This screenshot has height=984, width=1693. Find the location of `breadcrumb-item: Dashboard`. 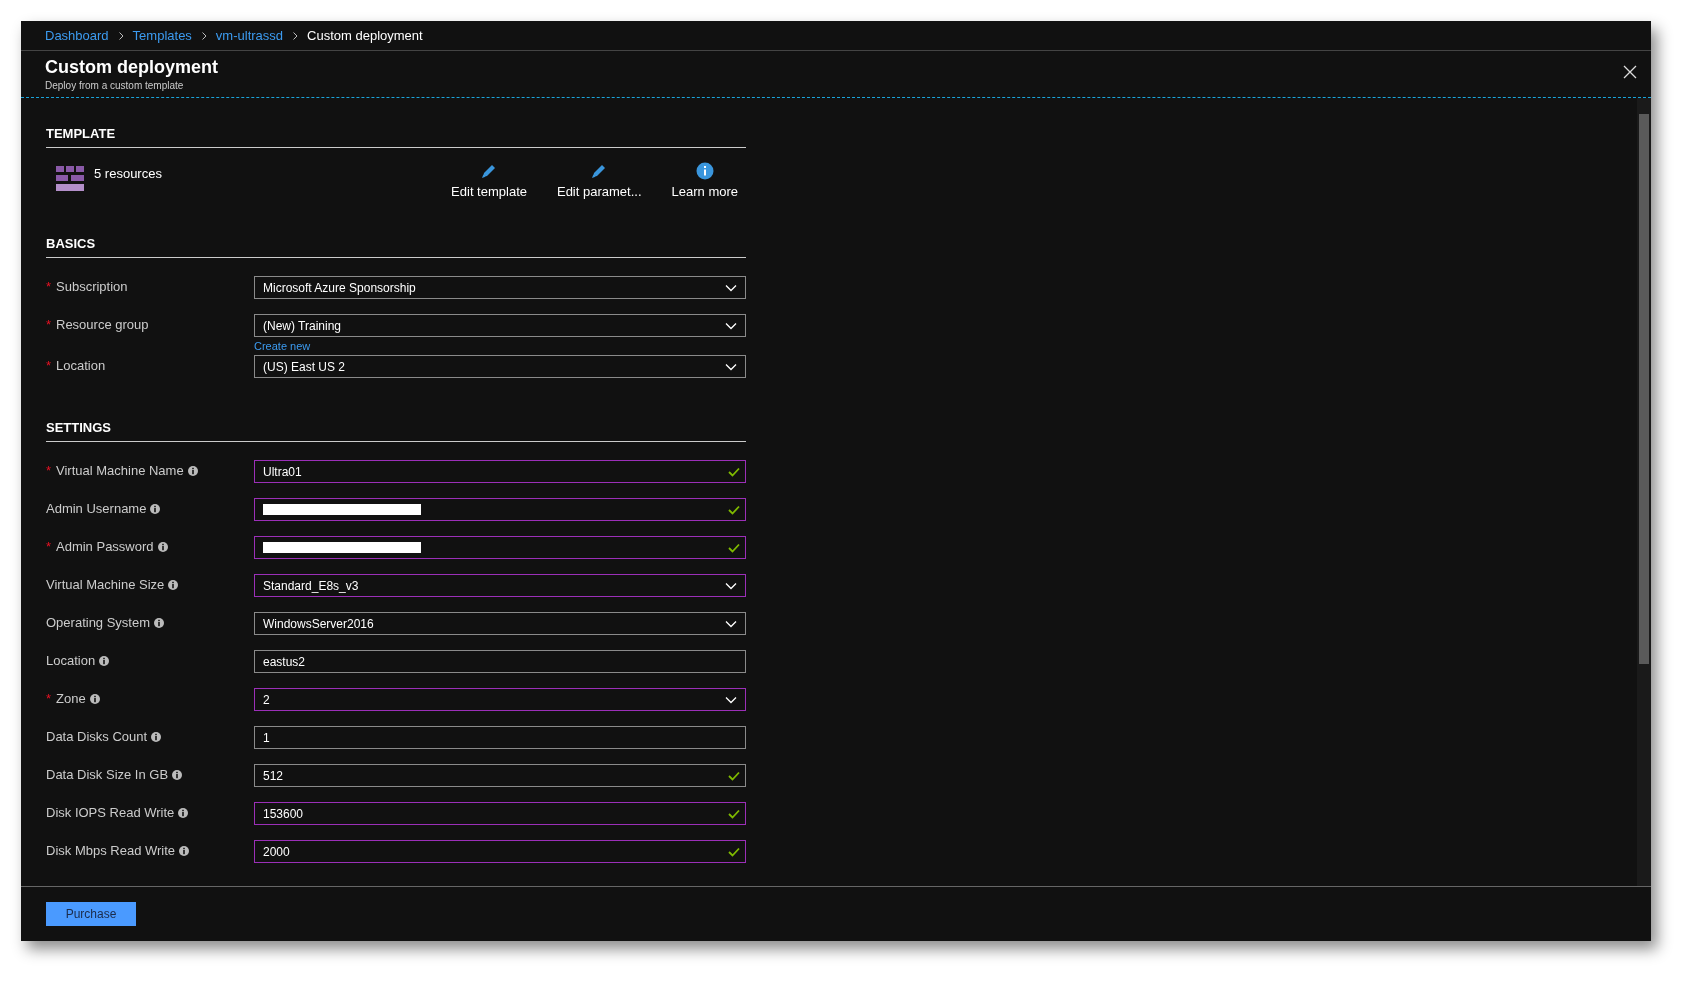

breadcrumb-item: Dashboard is located at coordinates (77, 35).